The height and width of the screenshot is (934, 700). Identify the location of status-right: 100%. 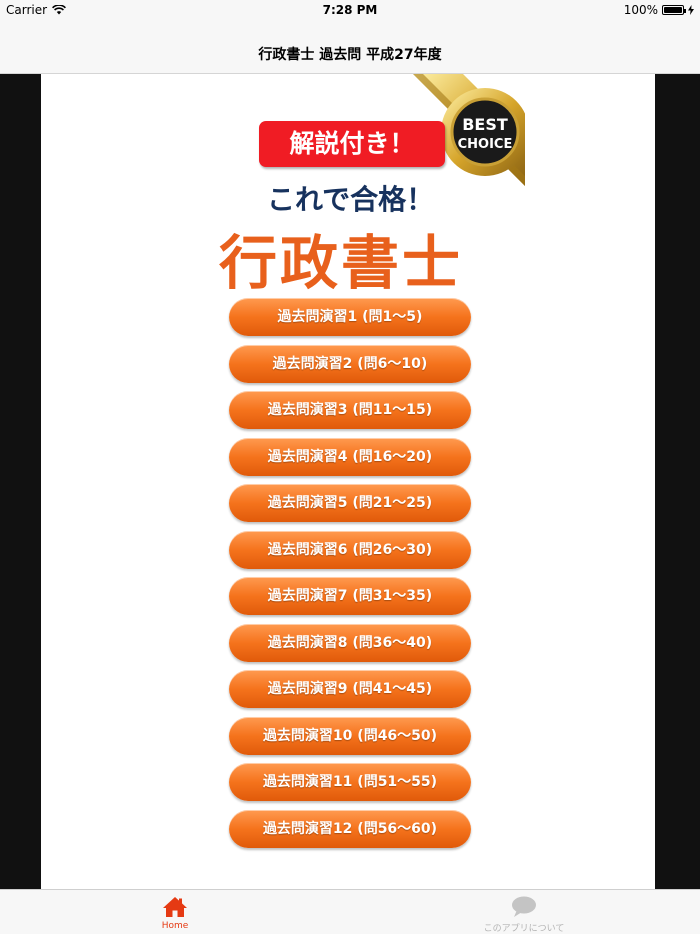
(659, 10).